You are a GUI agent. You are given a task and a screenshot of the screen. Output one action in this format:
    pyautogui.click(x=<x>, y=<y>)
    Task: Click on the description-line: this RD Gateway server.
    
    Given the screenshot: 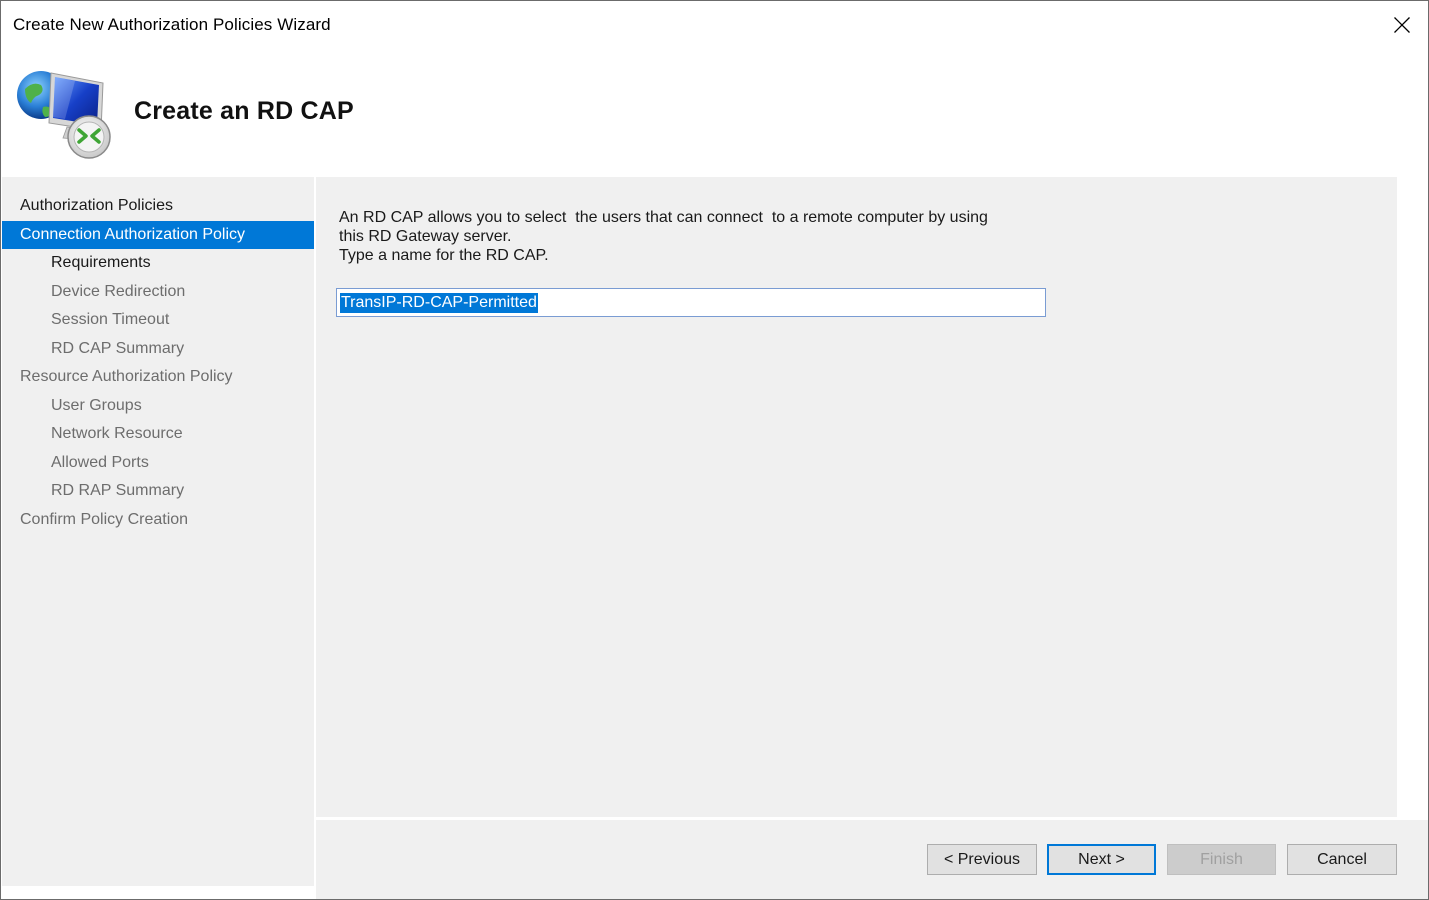 What is the action you would take?
    pyautogui.click(x=425, y=236)
    